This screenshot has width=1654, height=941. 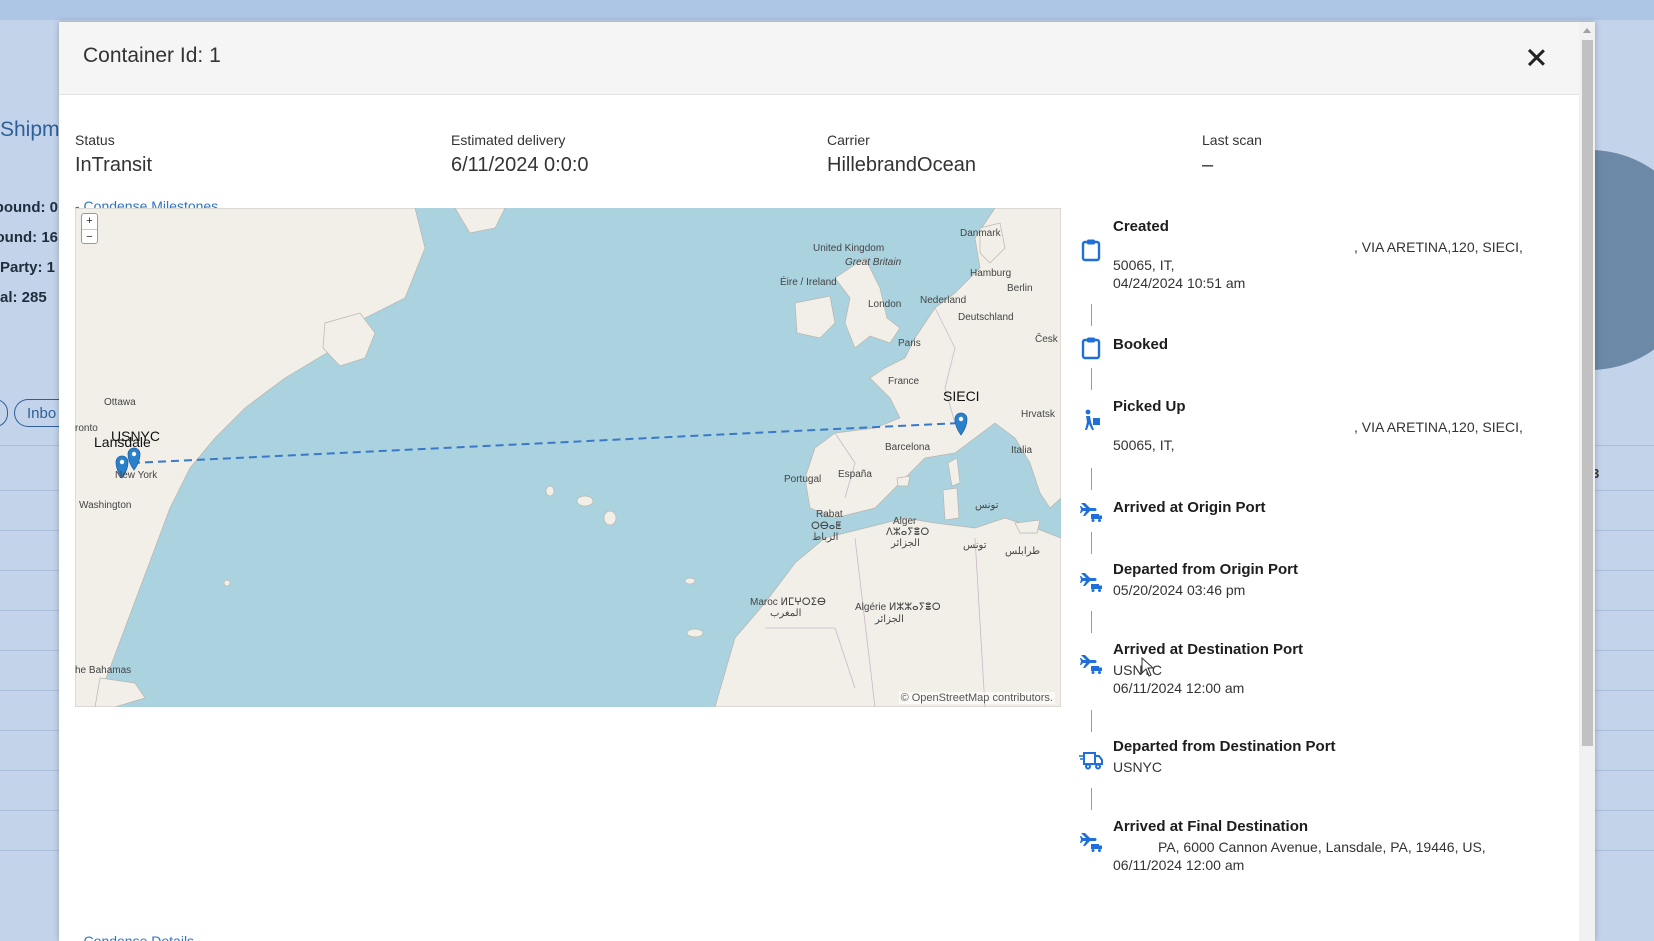 I want to click on map-label: Algérie ⵍⵣⵣⴰⵢⴻⵔ, so click(x=898, y=607).